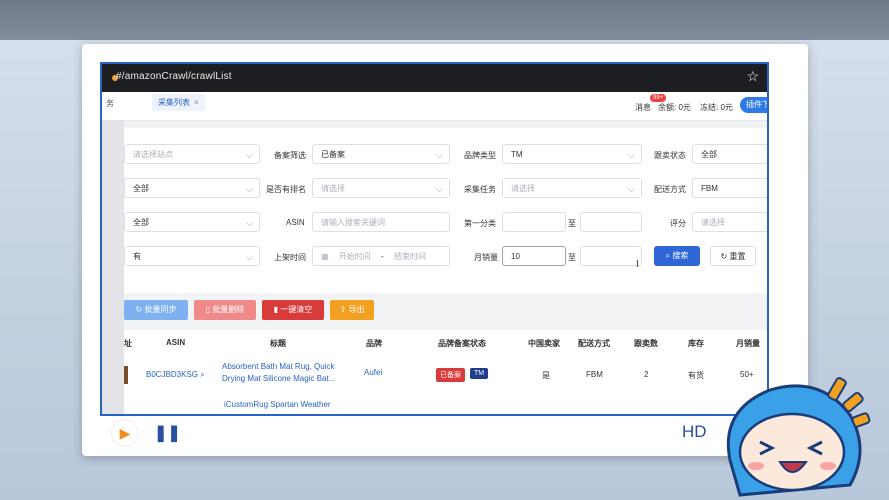 Image resolution: width=889 pixels, height=500 pixels. Describe the element at coordinates (290, 257) in the screenshot. I see `listing-date-label: 上架时间` at that location.